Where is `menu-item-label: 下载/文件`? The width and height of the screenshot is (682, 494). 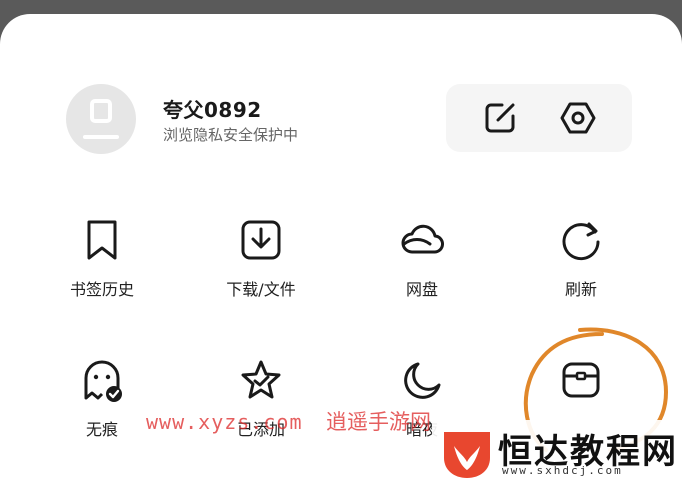 menu-item-label: 下载/文件 is located at coordinates (261, 289).